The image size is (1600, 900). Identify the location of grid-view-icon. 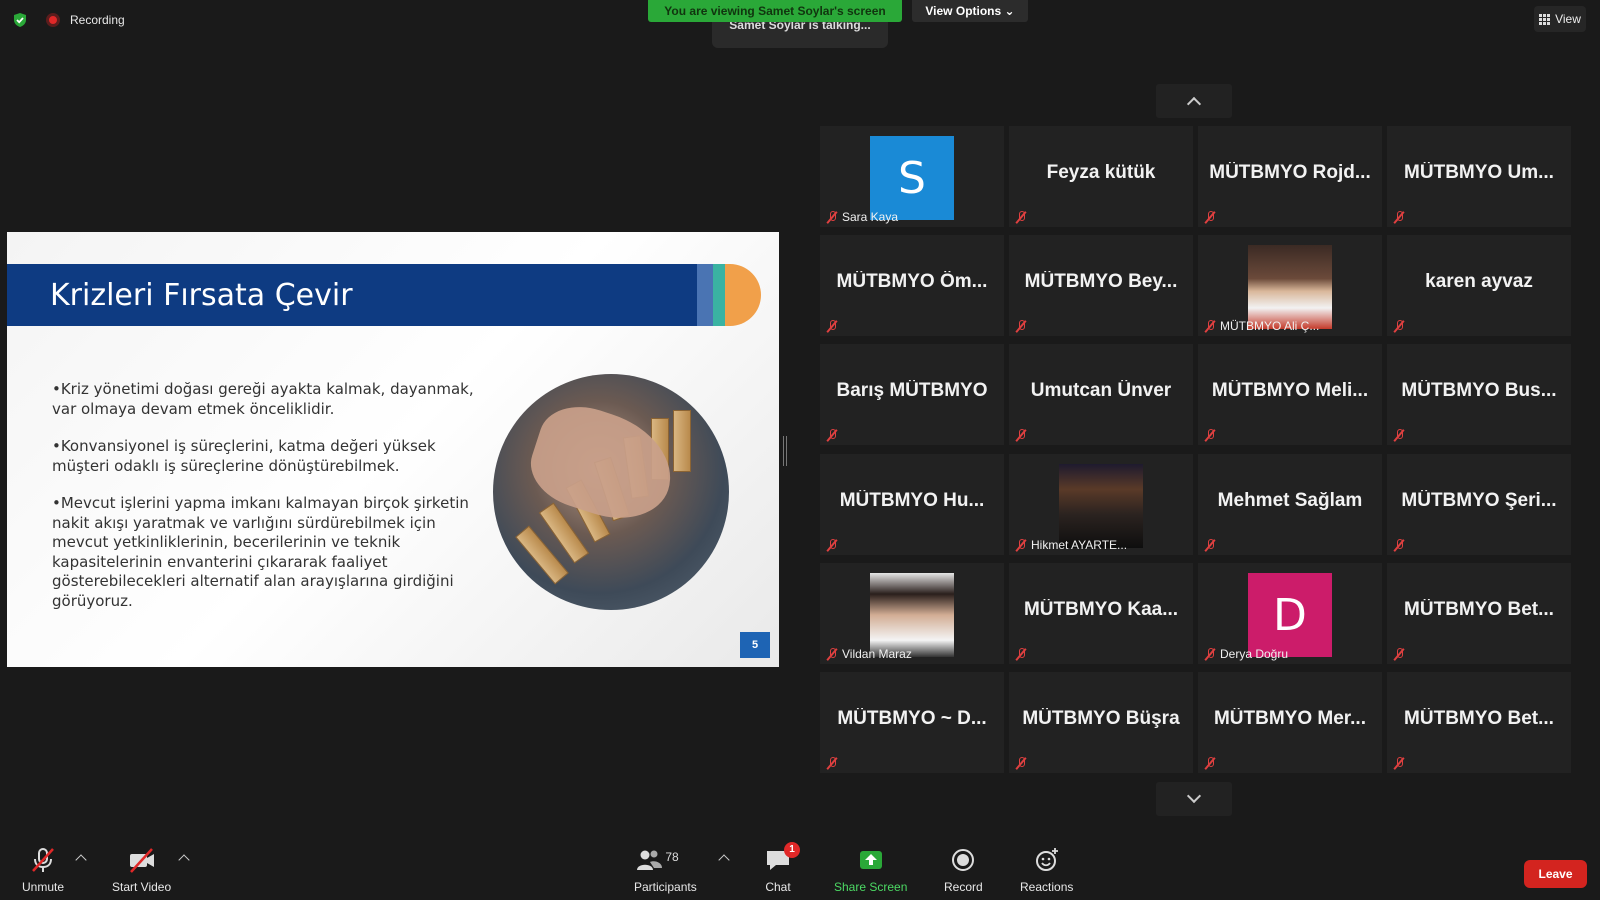
(1545, 19).